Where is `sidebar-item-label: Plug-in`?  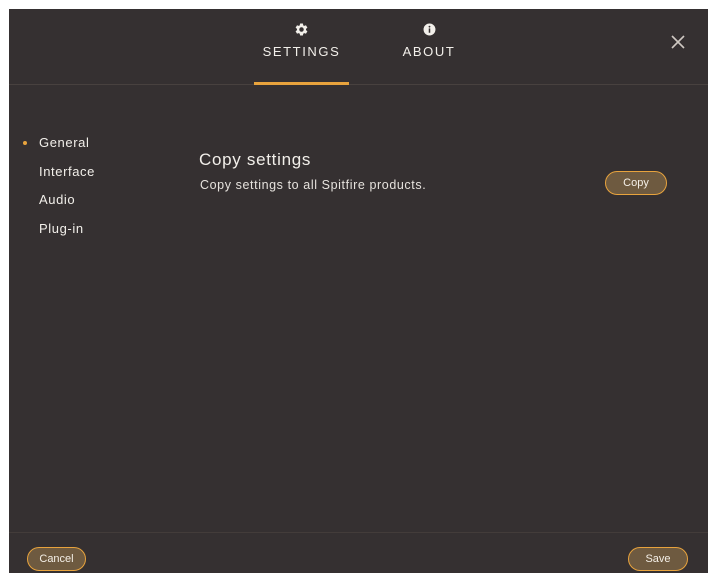 sidebar-item-label: Plug-in is located at coordinates (61, 228).